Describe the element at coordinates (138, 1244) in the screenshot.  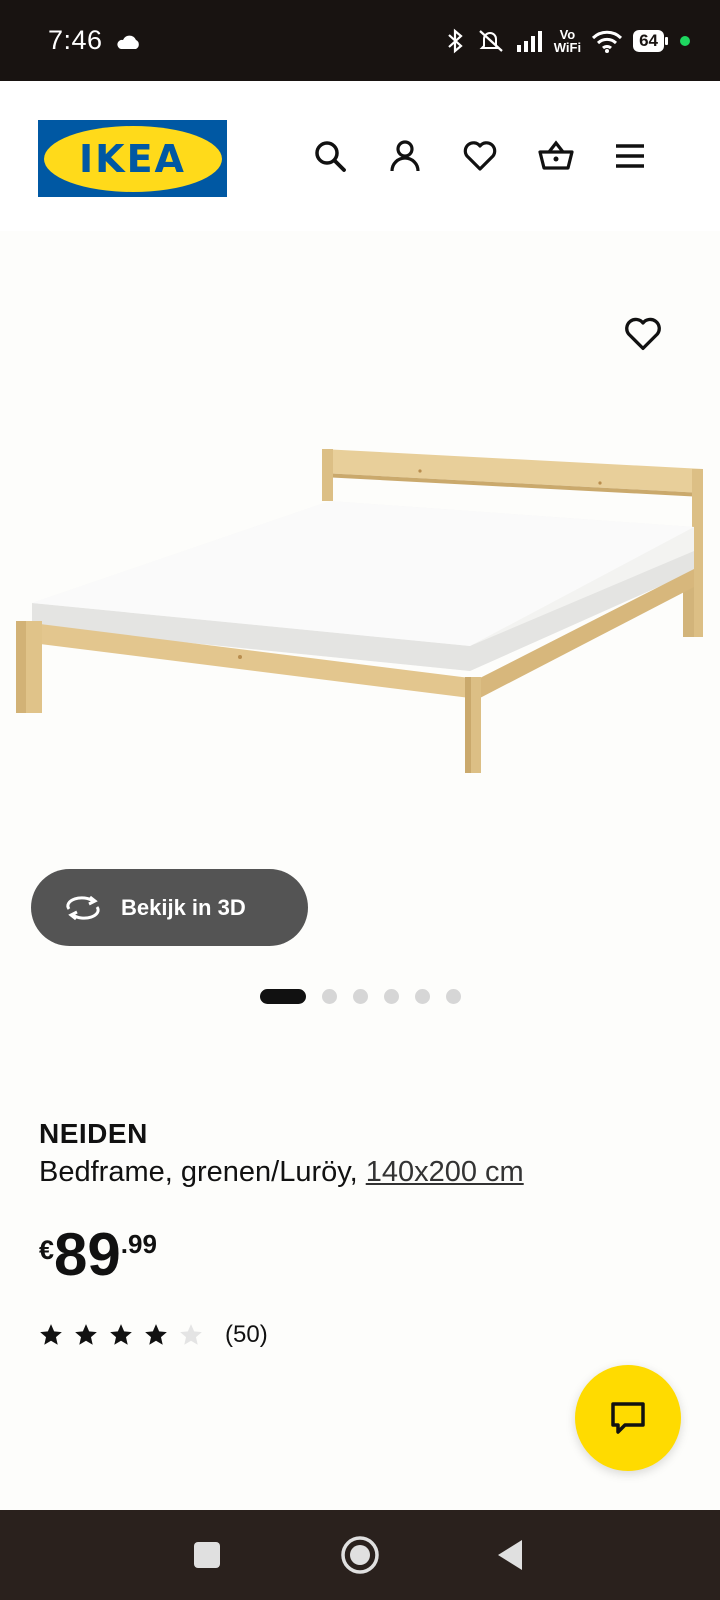
I see `price-decimal: .99` at that location.